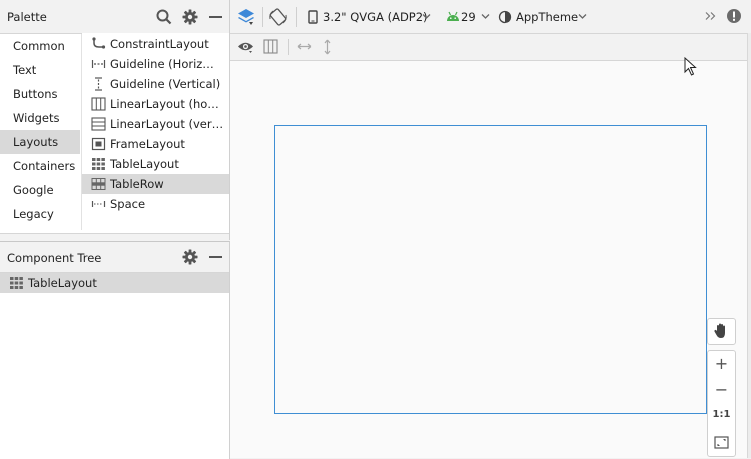  I want to click on view-options-toolbar, so click(490, 47).